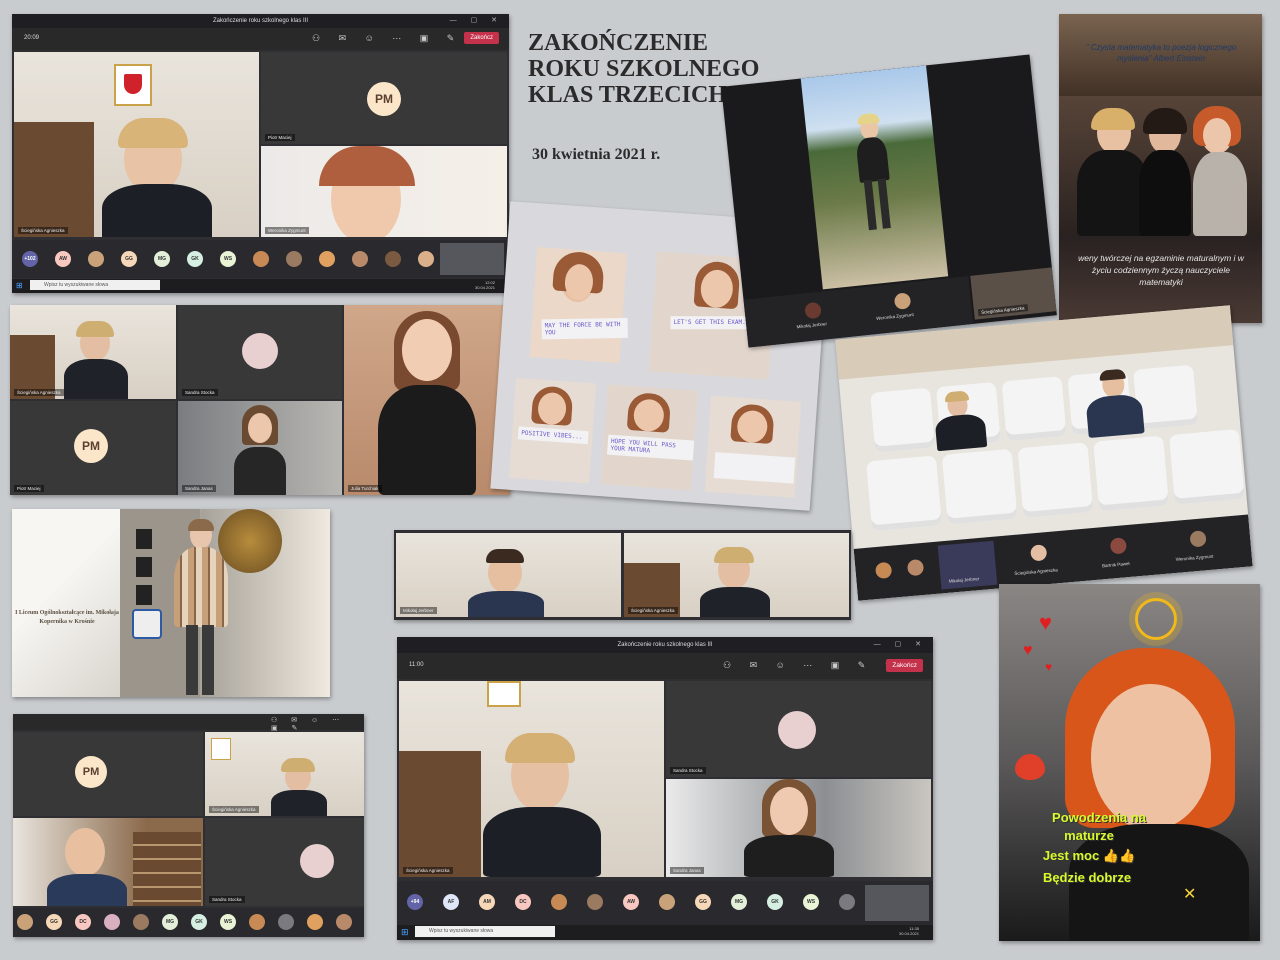 This screenshot has height=960, width=1280. What do you see at coordinates (909, 931) in the screenshot?
I see `taskbar-clock: 11:35 30.04.2021` at bounding box center [909, 931].